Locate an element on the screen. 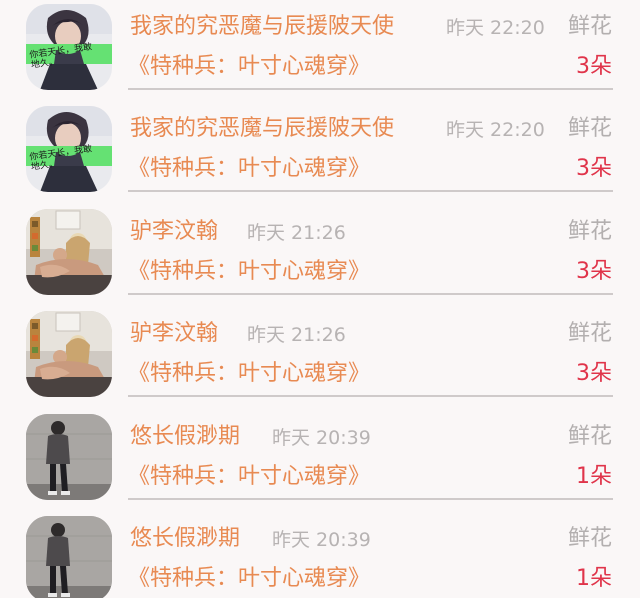 This screenshot has height=598, width=640. list-item: 悠长假渺期 昨天 20:39 鲜花 《特种兵：叶寸心魂穿》 1朵 is located at coordinates (320, 555).